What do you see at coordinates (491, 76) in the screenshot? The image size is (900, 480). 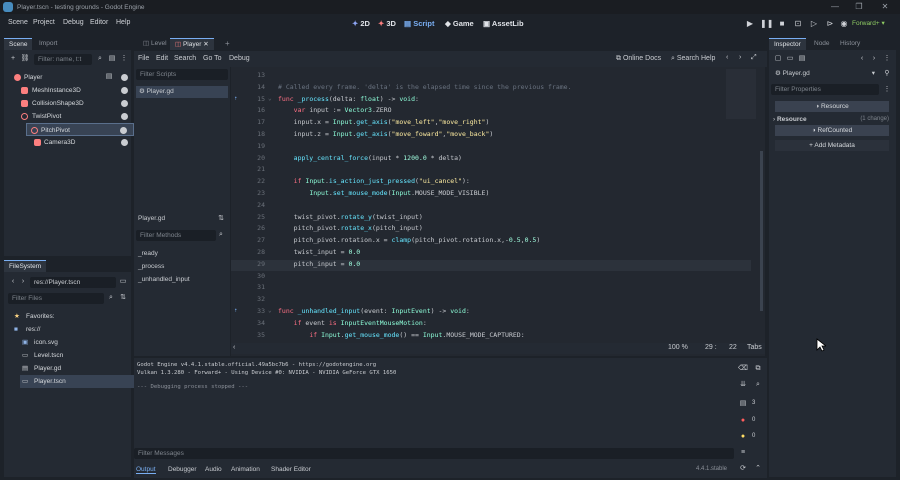 I see `code-line: 13` at bounding box center [491, 76].